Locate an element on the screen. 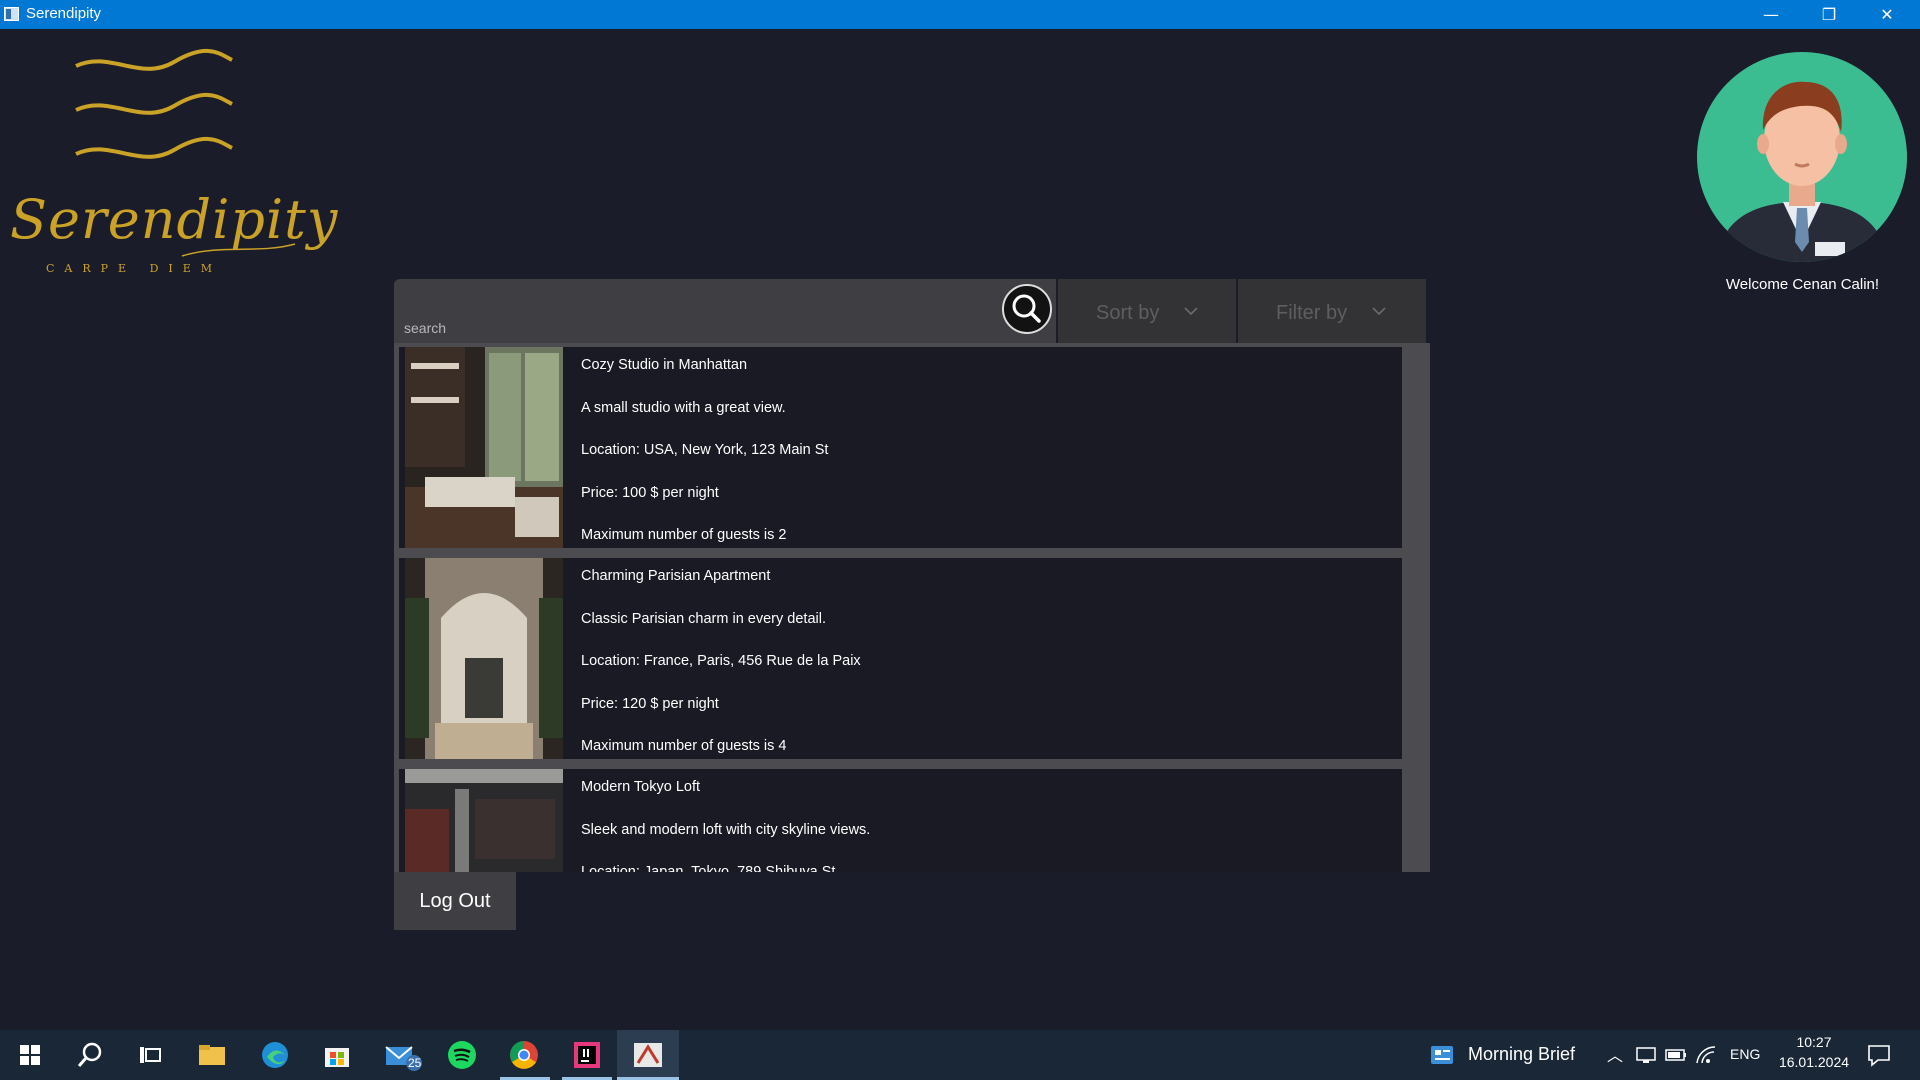 The height and width of the screenshot is (1080, 1920). taskbar: 25 Morning Brief ︿ ENG 10:27 16.01.2024 is located at coordinates (960, 1055).